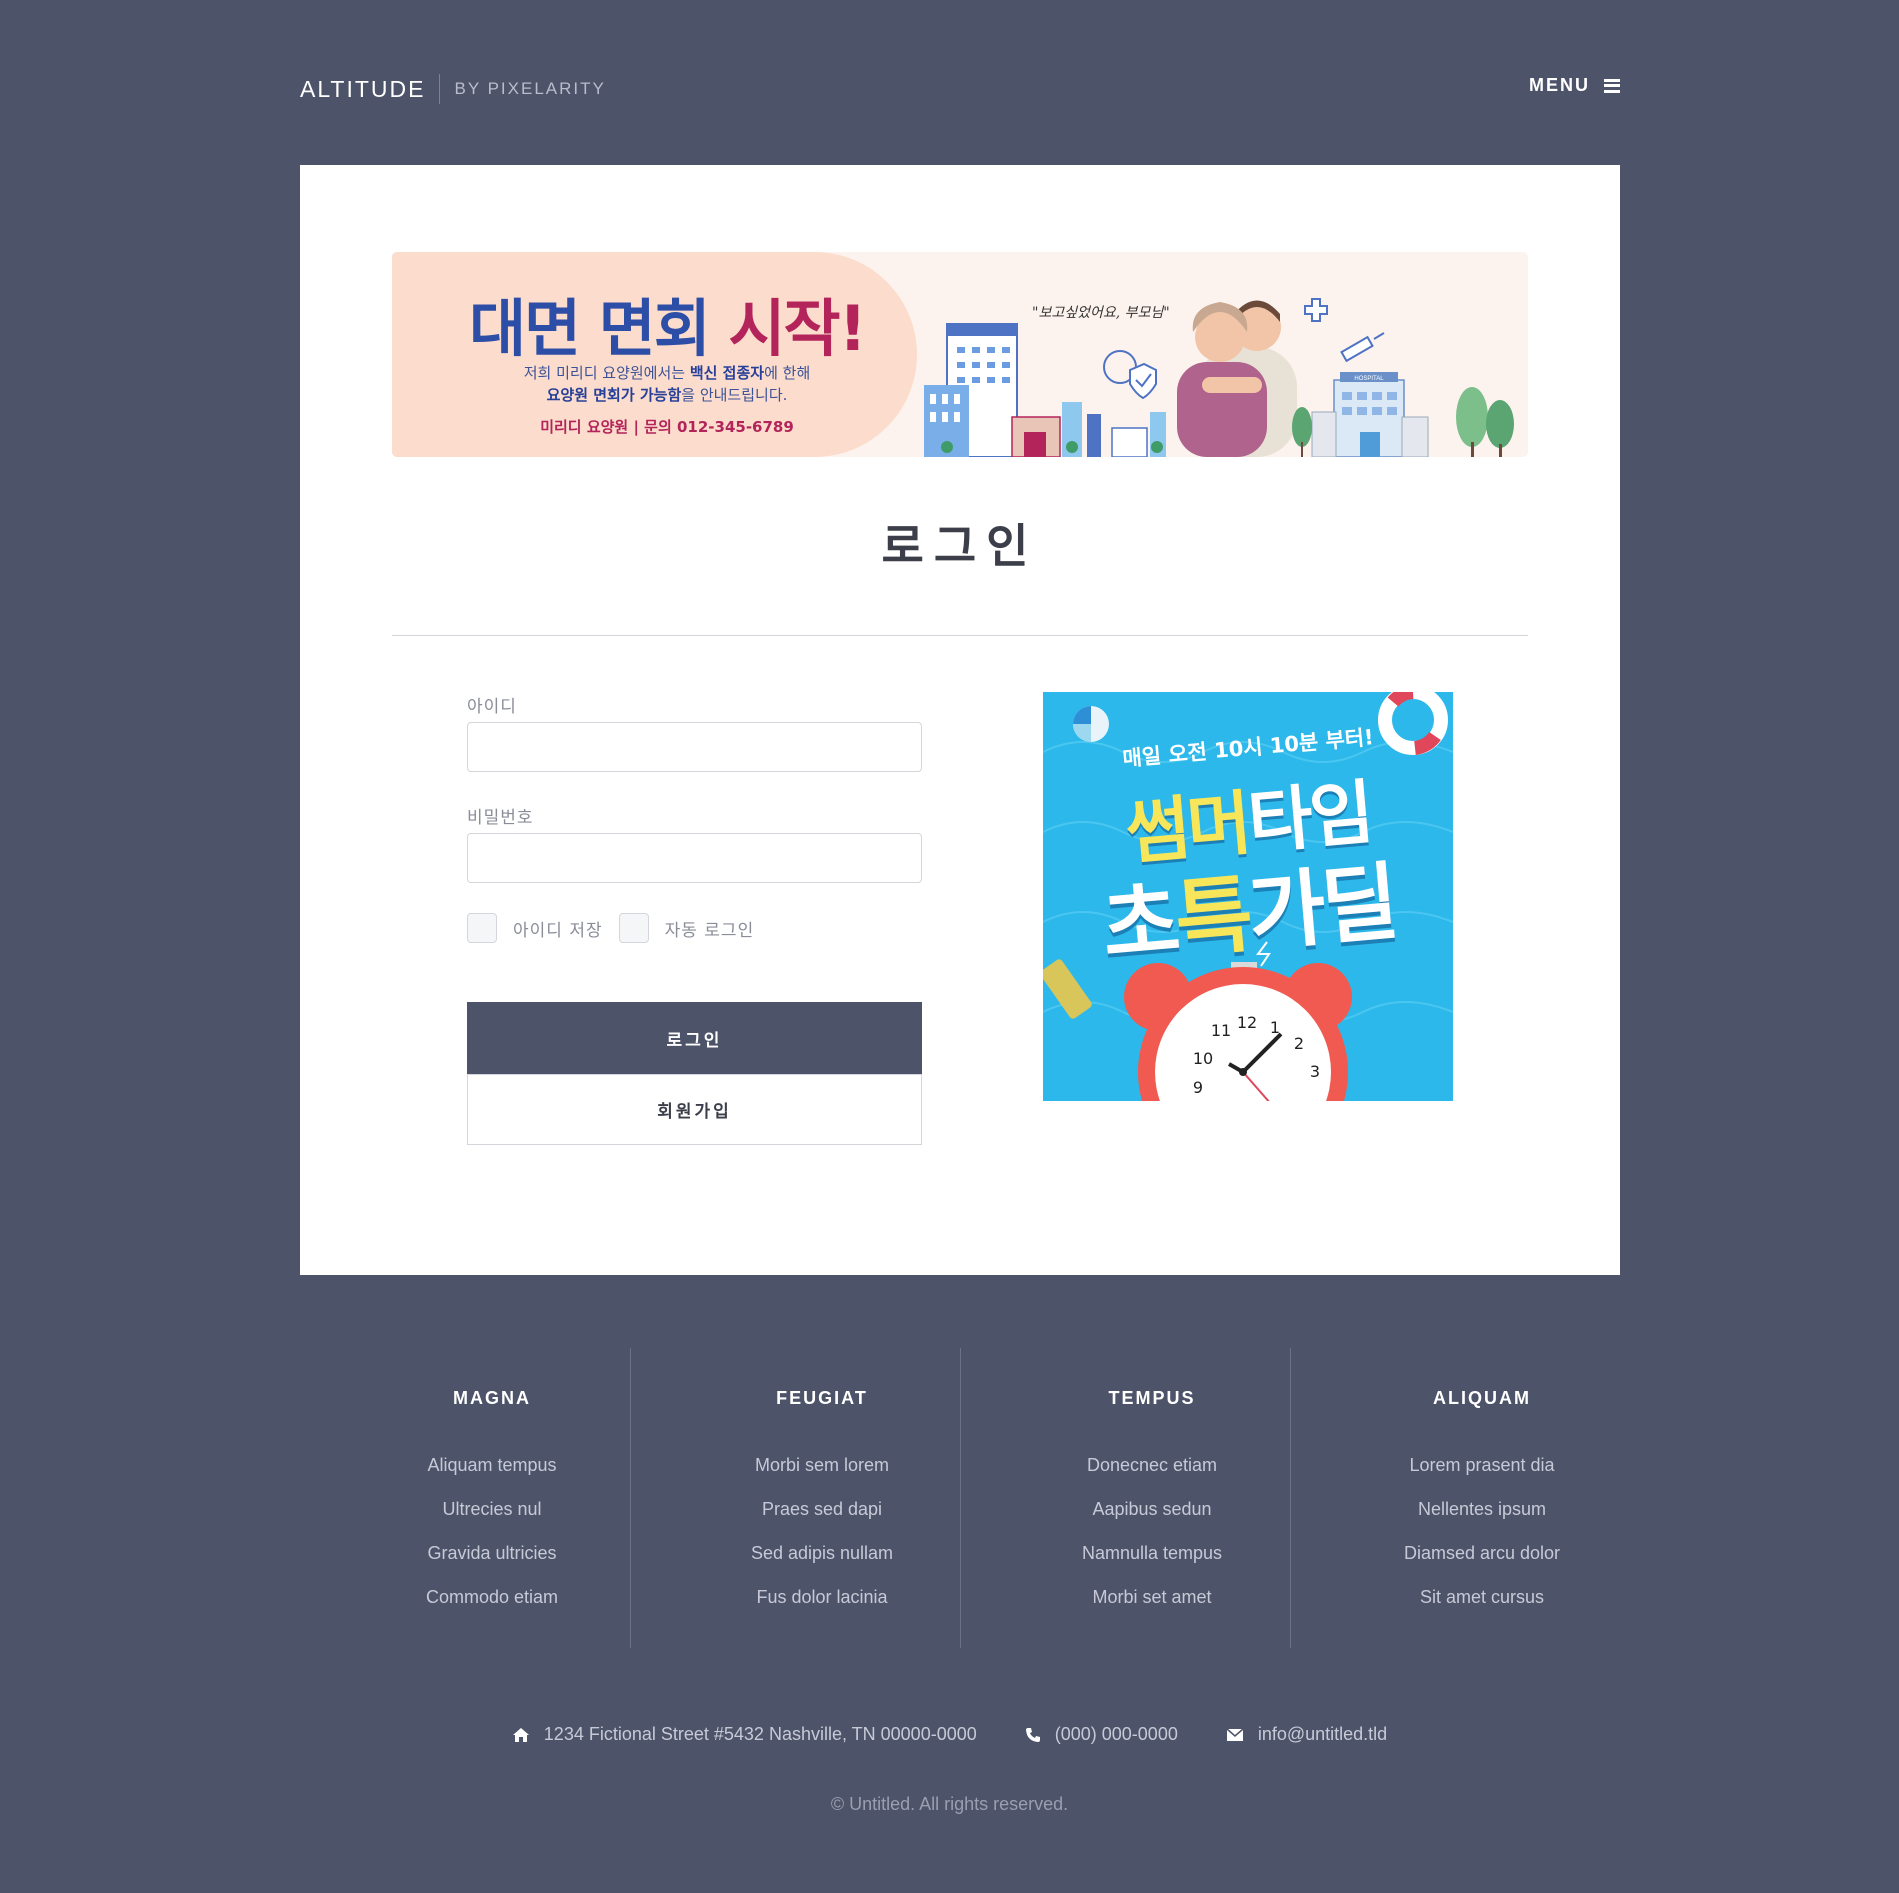 The image size is (1899, 1893). What do you see at coordinates (822, 1553) in the screenshot?
I see `footer-link: Sed adipis nullam` at bounding box center [822, 1553].